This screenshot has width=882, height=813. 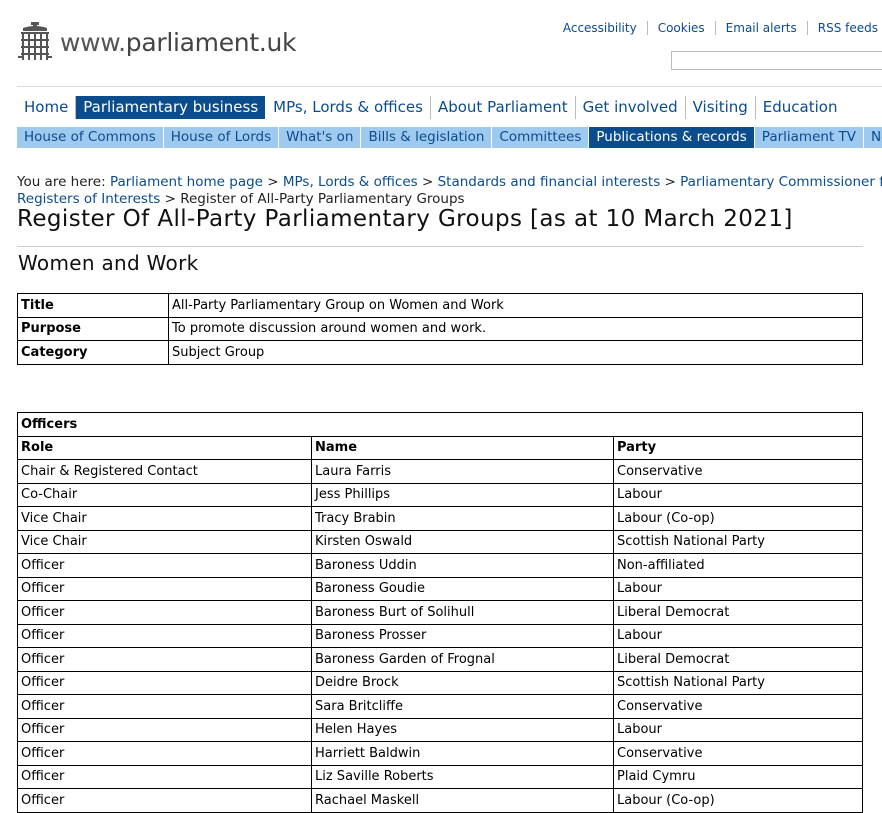 What do you see at coordinates (171, 107) in the screenshot?
I see `nav-parliamentary-business: Parliamentary business` at bounding box center [171, 107].